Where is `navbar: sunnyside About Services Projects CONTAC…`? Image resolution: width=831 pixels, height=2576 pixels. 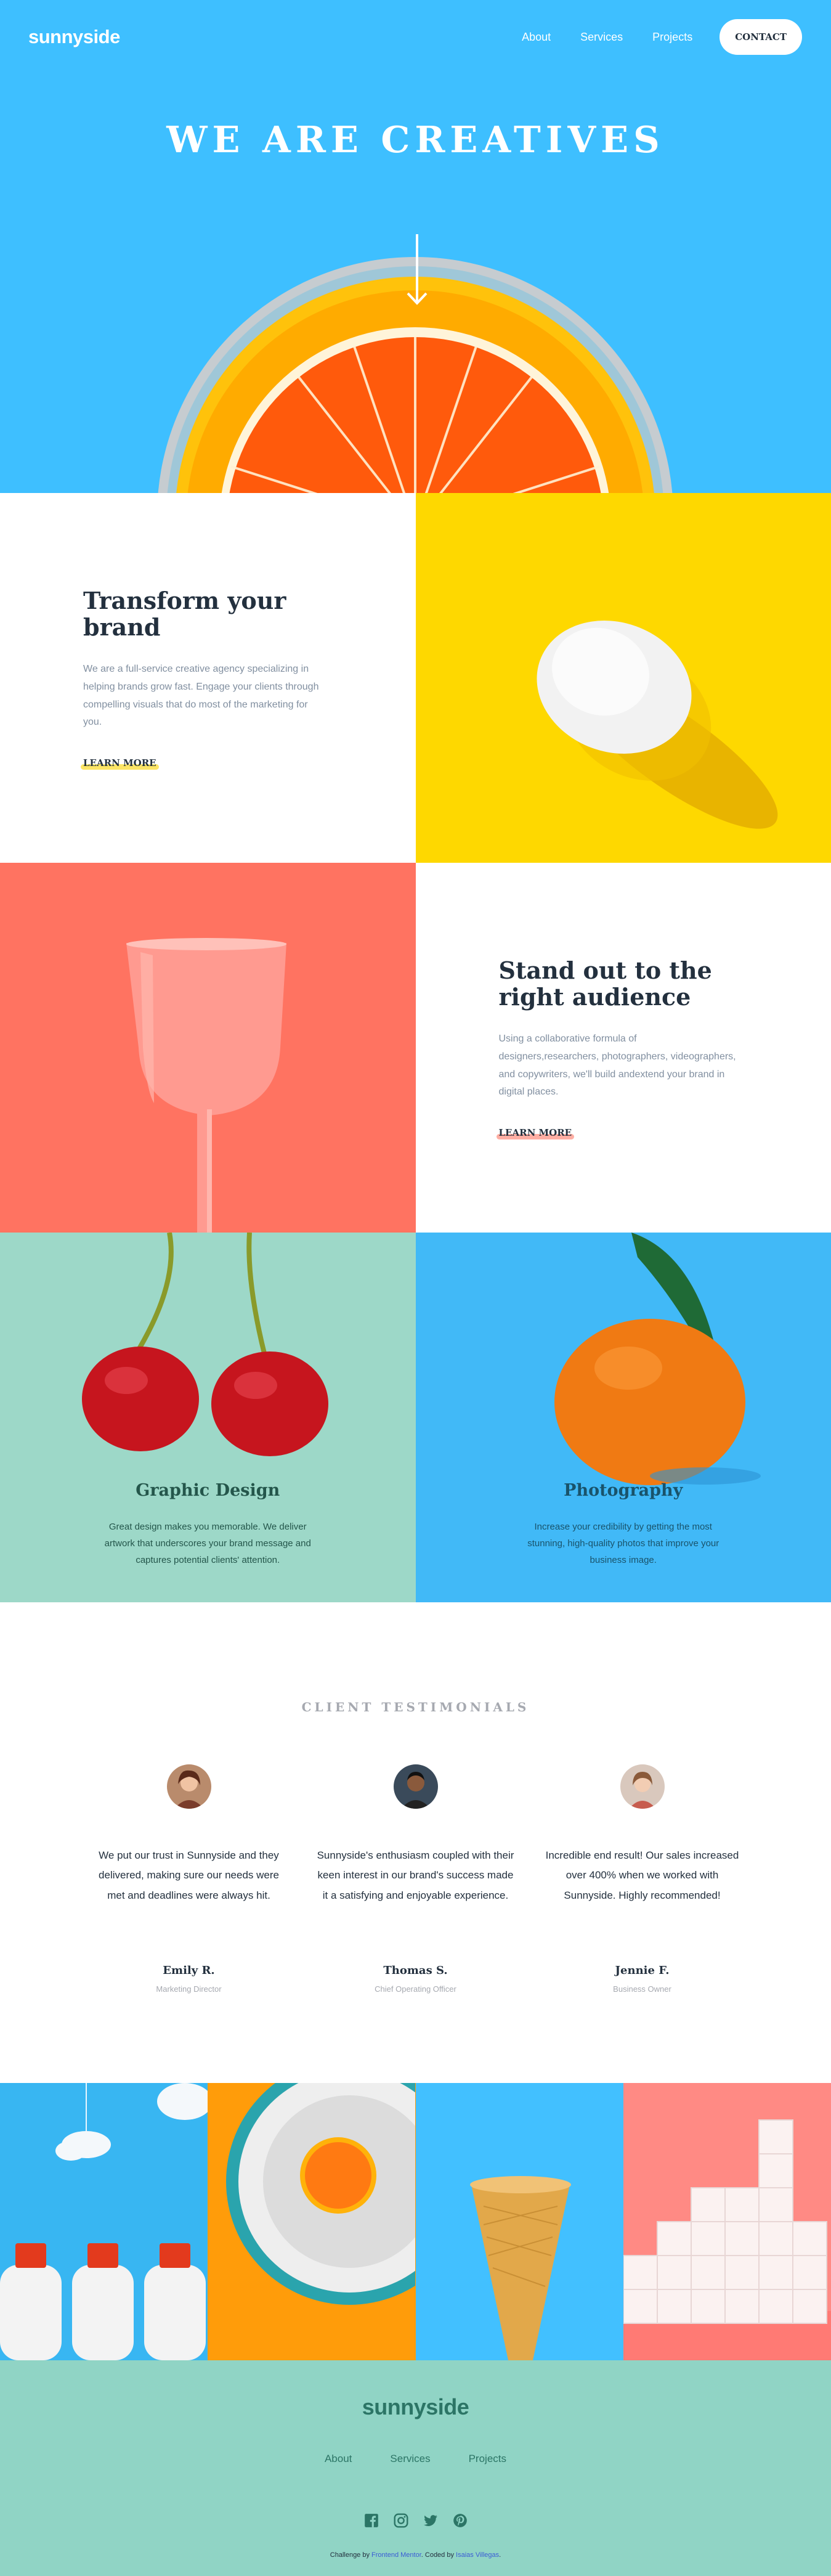 navbar: sunnyside About Services Projects CONTAC… is located at coordinates (415, 36).